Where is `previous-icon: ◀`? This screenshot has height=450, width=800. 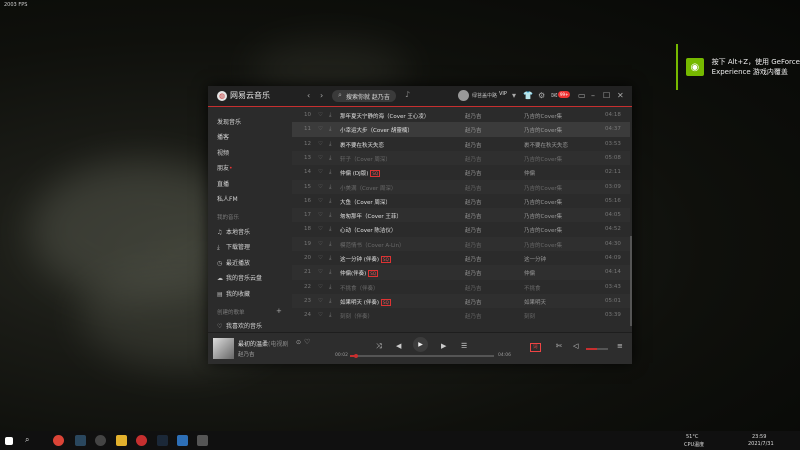
previous-icon: ◀ is located at coordinates (398, 346).